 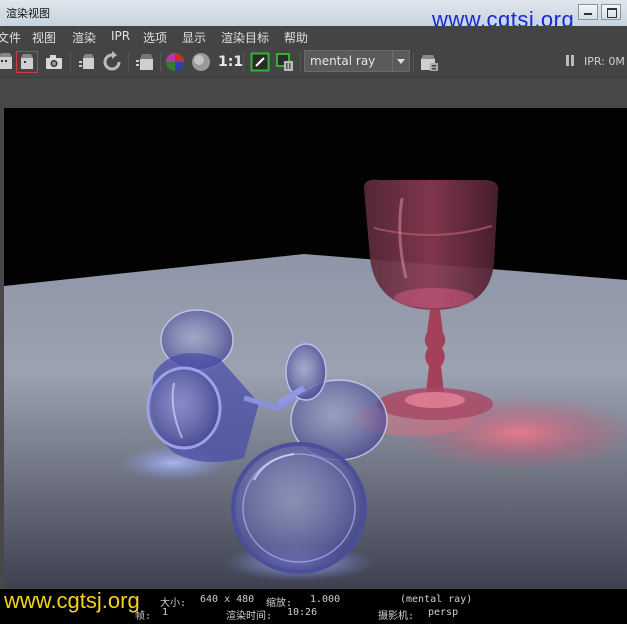 What do you see at coordinates (588, 12) in the screenshot?
I see `minimize-button` at bounding box center [588, 12].